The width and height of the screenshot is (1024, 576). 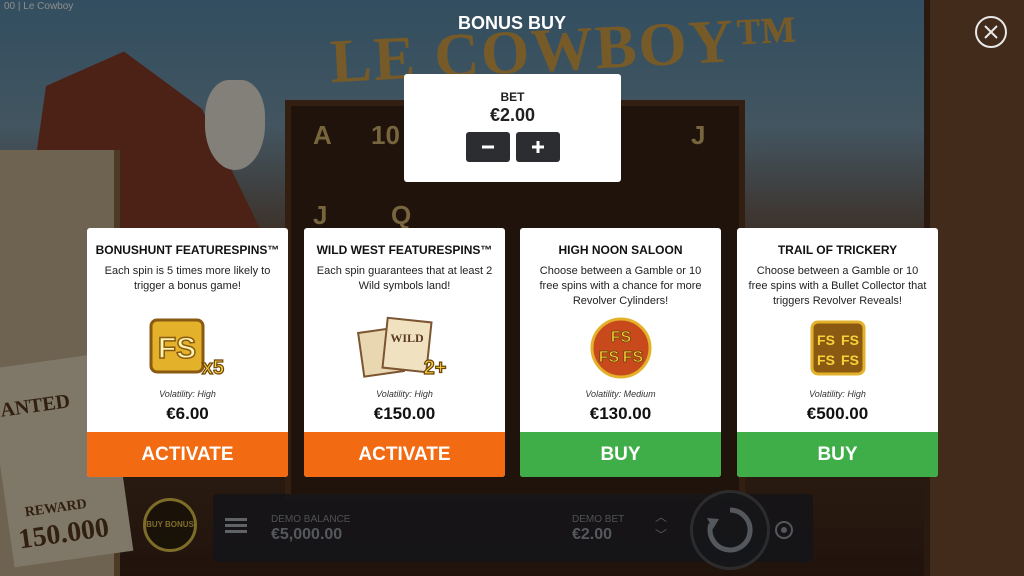 I want to click on card-title: HIGH NOON SALOON, so click(x=620, y=250).